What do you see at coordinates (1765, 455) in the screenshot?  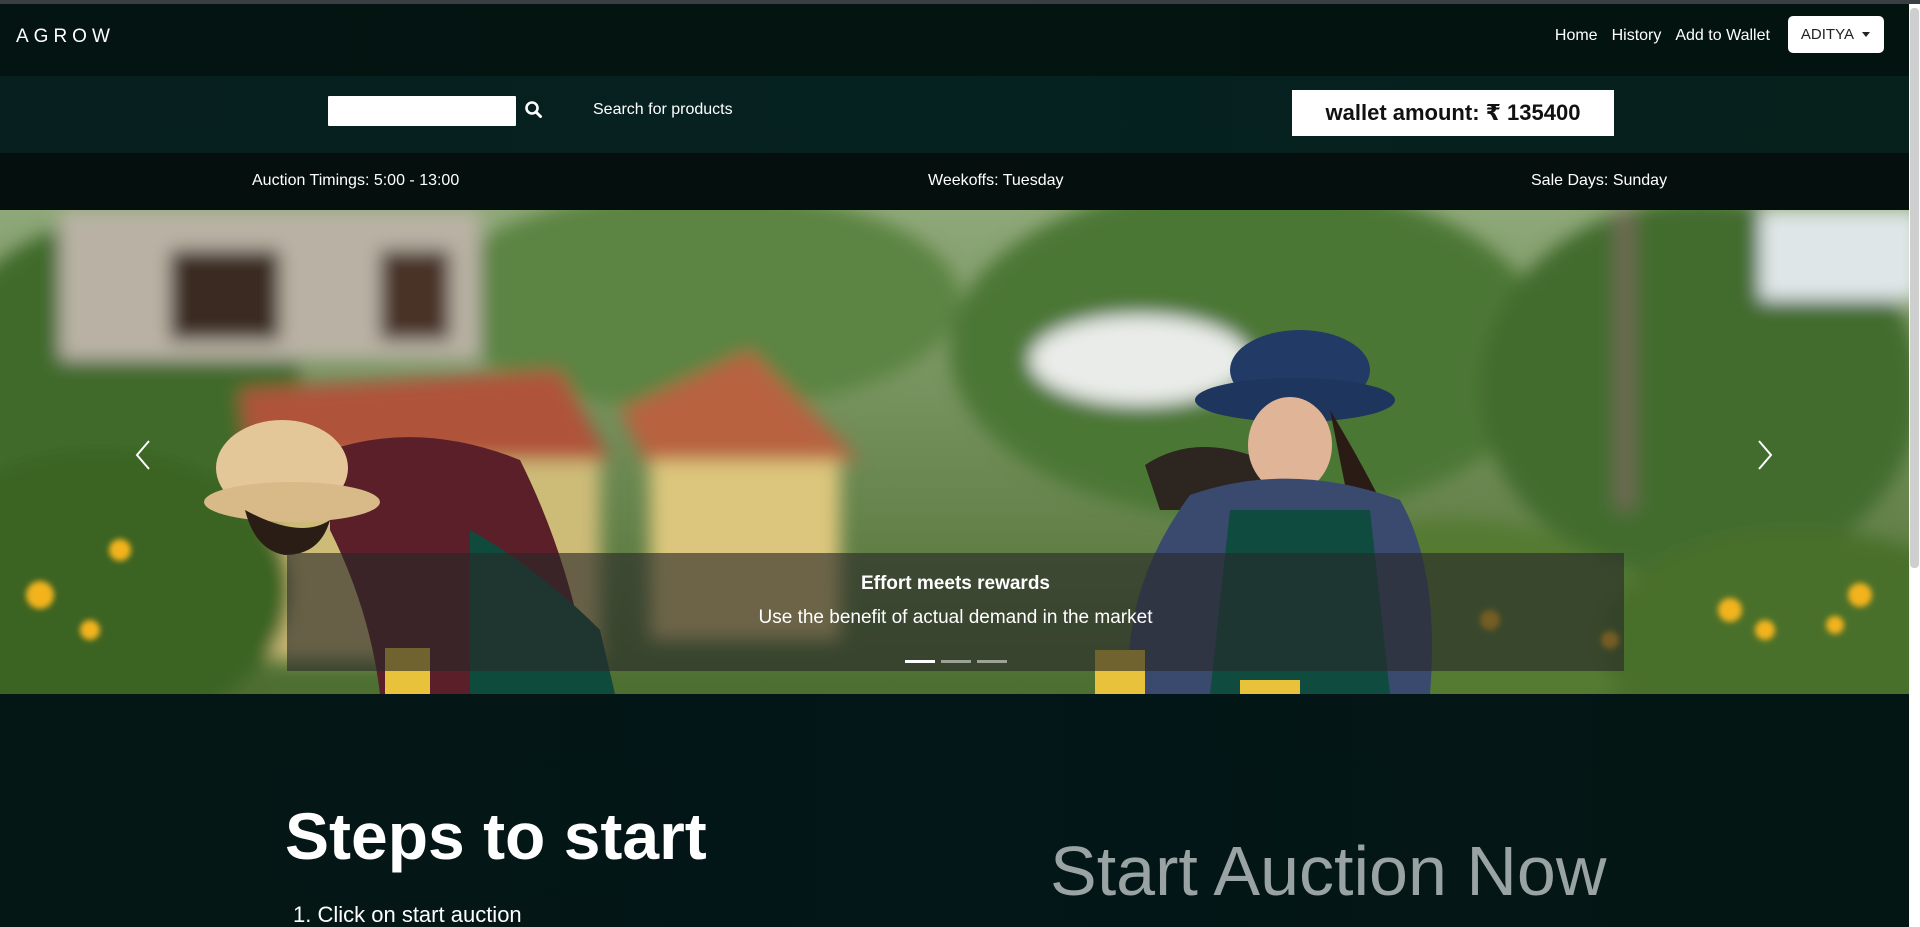 I see `carousel-next-icon` at bounding box center [1765, 455].